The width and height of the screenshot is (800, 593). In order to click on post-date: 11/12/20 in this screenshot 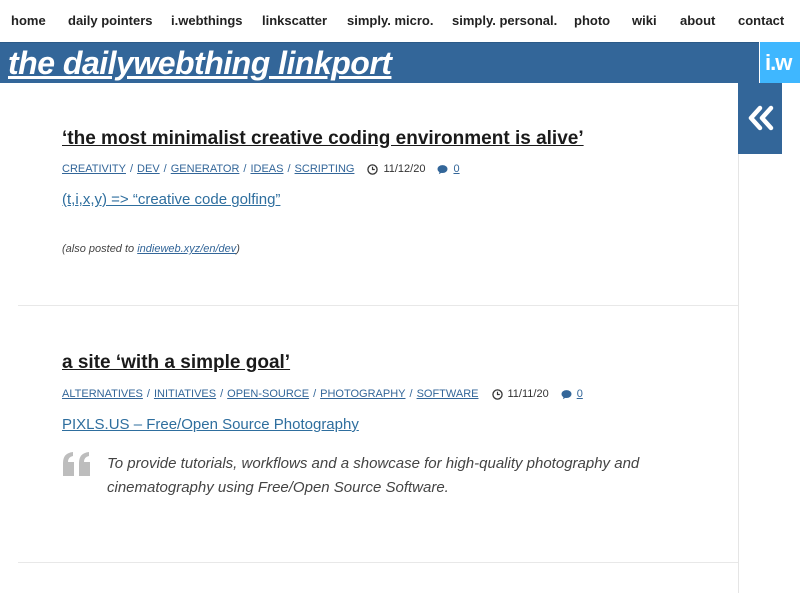, I will do `click(404, 169)`.